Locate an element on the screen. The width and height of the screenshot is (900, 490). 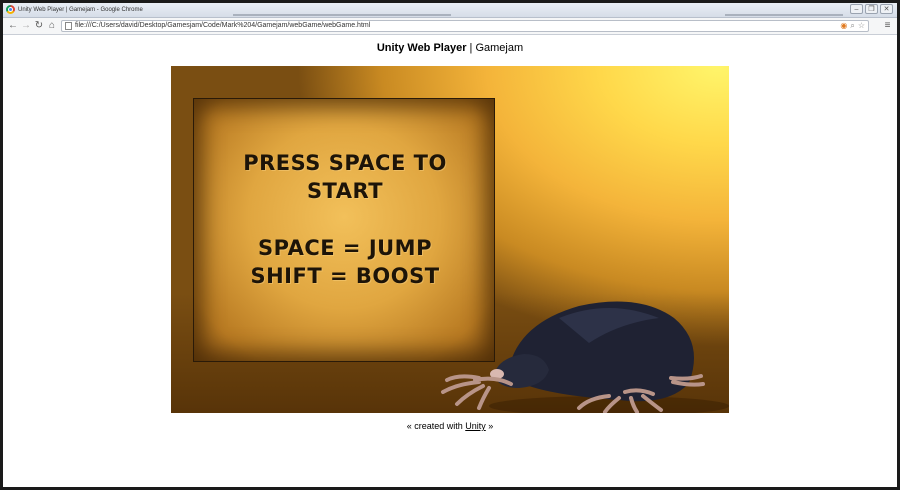
footer-suffix: » is located at coordinates (489, 426).